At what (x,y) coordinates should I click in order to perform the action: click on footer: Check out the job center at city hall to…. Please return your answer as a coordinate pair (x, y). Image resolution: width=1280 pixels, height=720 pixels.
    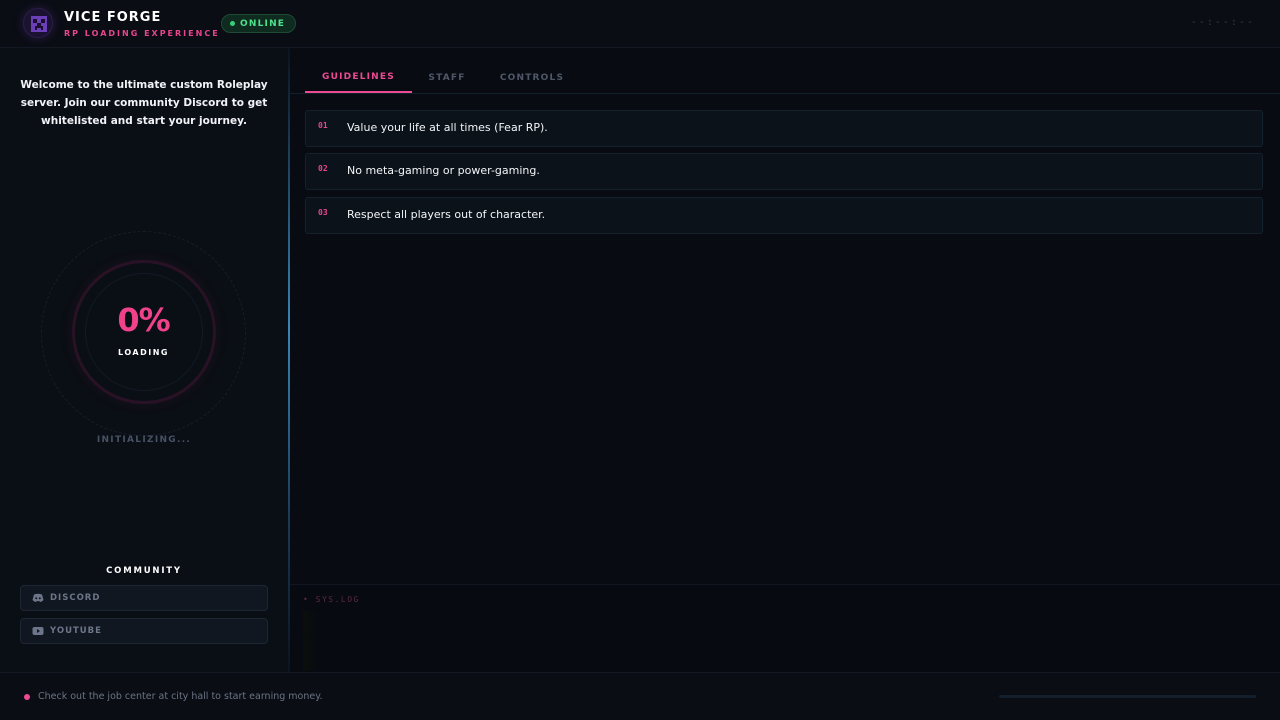
    Looking at the image, I should click on (640, 696).